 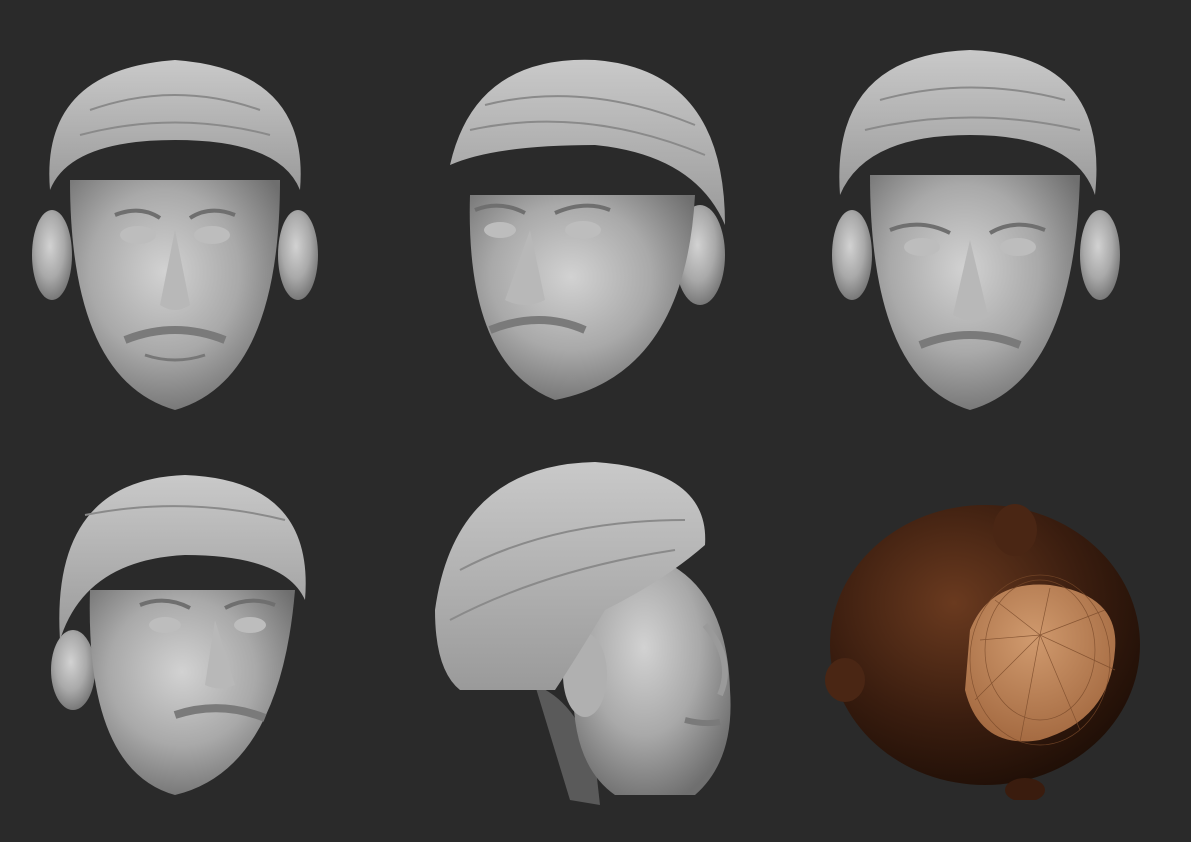 What do you see at coordinates (587, 632) in the screenshot?
I see `render-side-right` at bounding box center [587, 632].